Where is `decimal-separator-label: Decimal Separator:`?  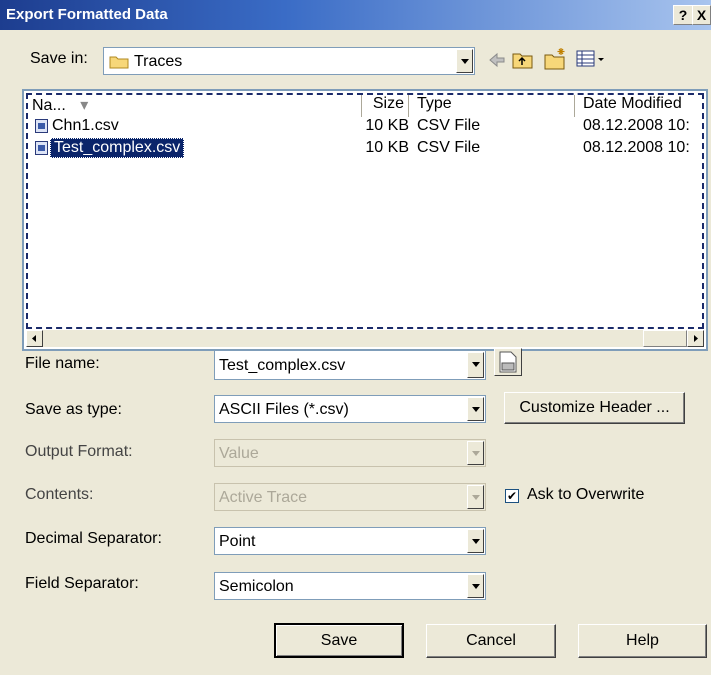
decimal-separator-label: Decimal Separator: is located at coordinates (93, 538).